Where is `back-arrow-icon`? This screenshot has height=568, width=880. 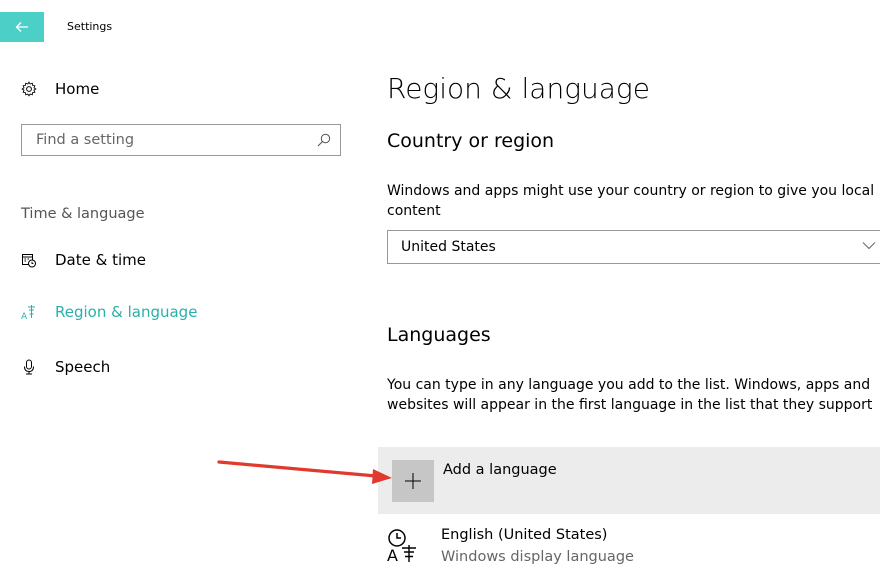
back-arrow-icon is located at coordinates (21, 27).